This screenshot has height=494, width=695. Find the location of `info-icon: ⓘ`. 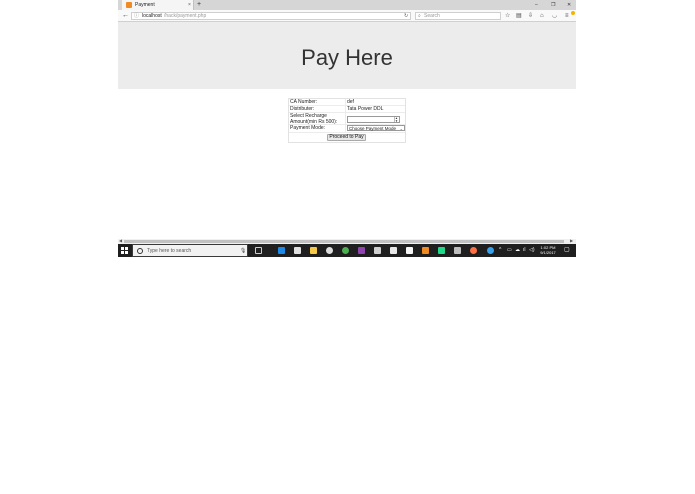

info-icon: ⓘ is located at coordinates (136, 16).